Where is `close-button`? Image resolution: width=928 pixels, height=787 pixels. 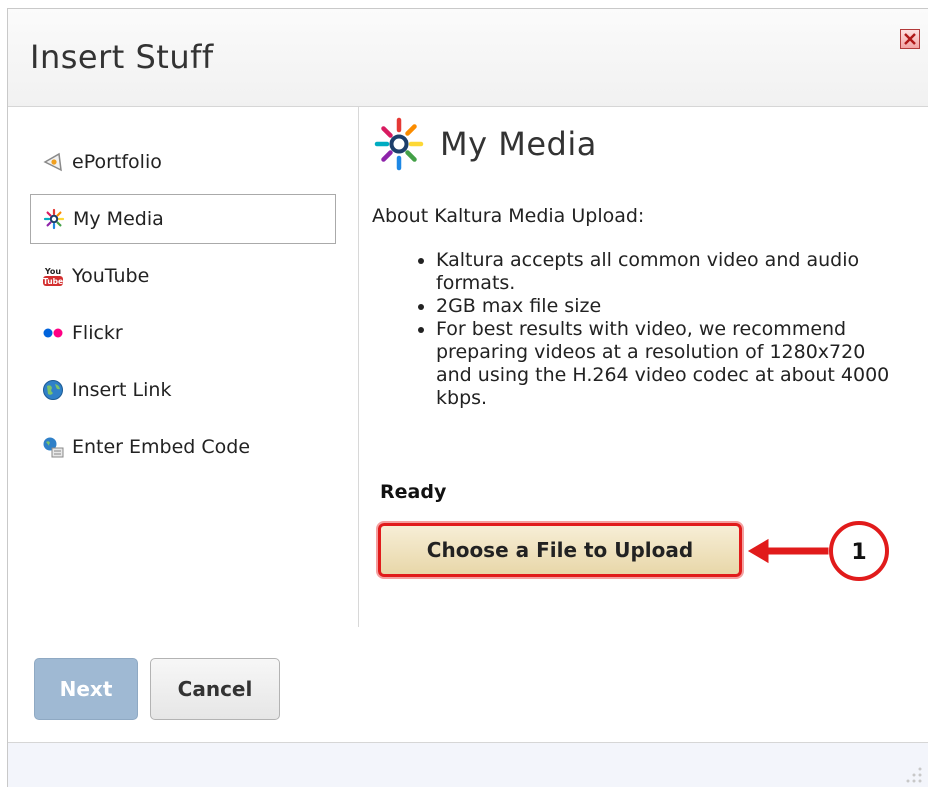 close-button is located at coordinates (910, 39).